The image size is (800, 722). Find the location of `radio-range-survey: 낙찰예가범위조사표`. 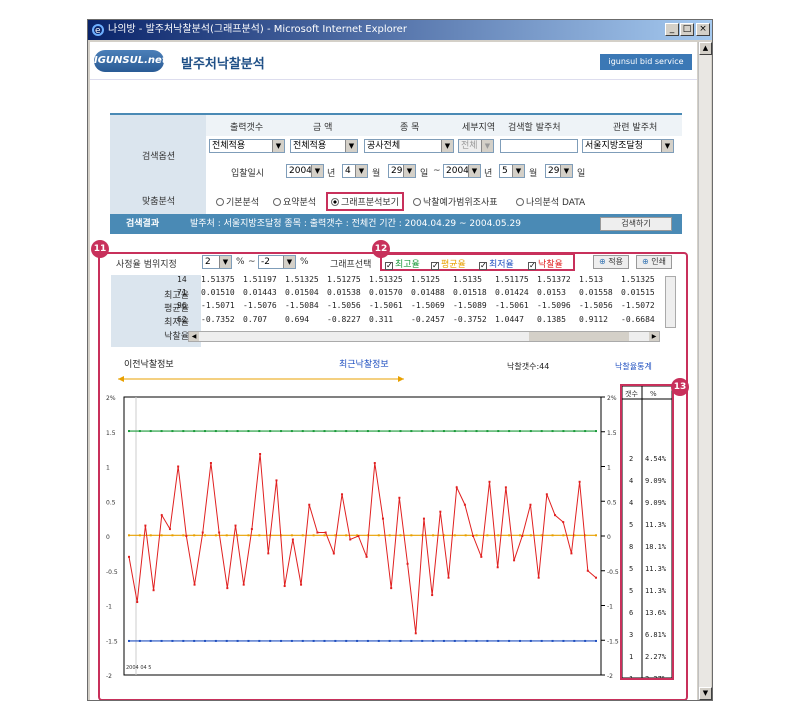

radio-range-survey: 낙찰예가범위조사표 is located at coordinates (455, 201).